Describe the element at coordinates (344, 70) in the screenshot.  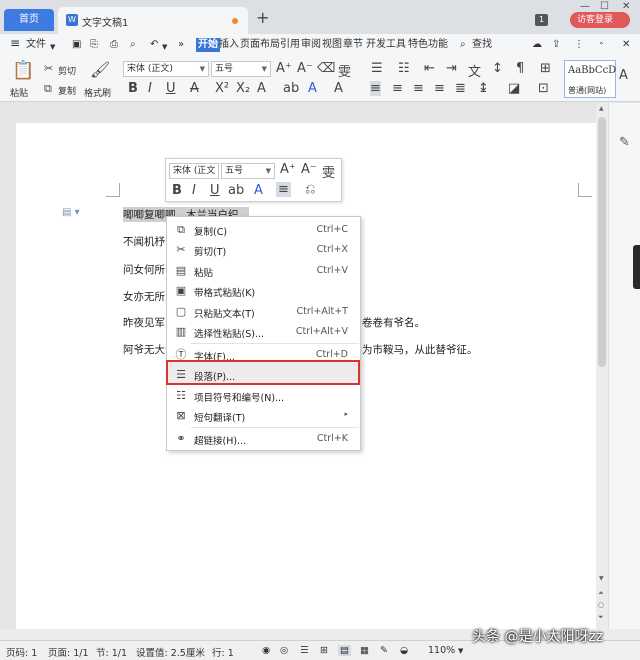
I see `phonetic-icon: 雯` at that location.